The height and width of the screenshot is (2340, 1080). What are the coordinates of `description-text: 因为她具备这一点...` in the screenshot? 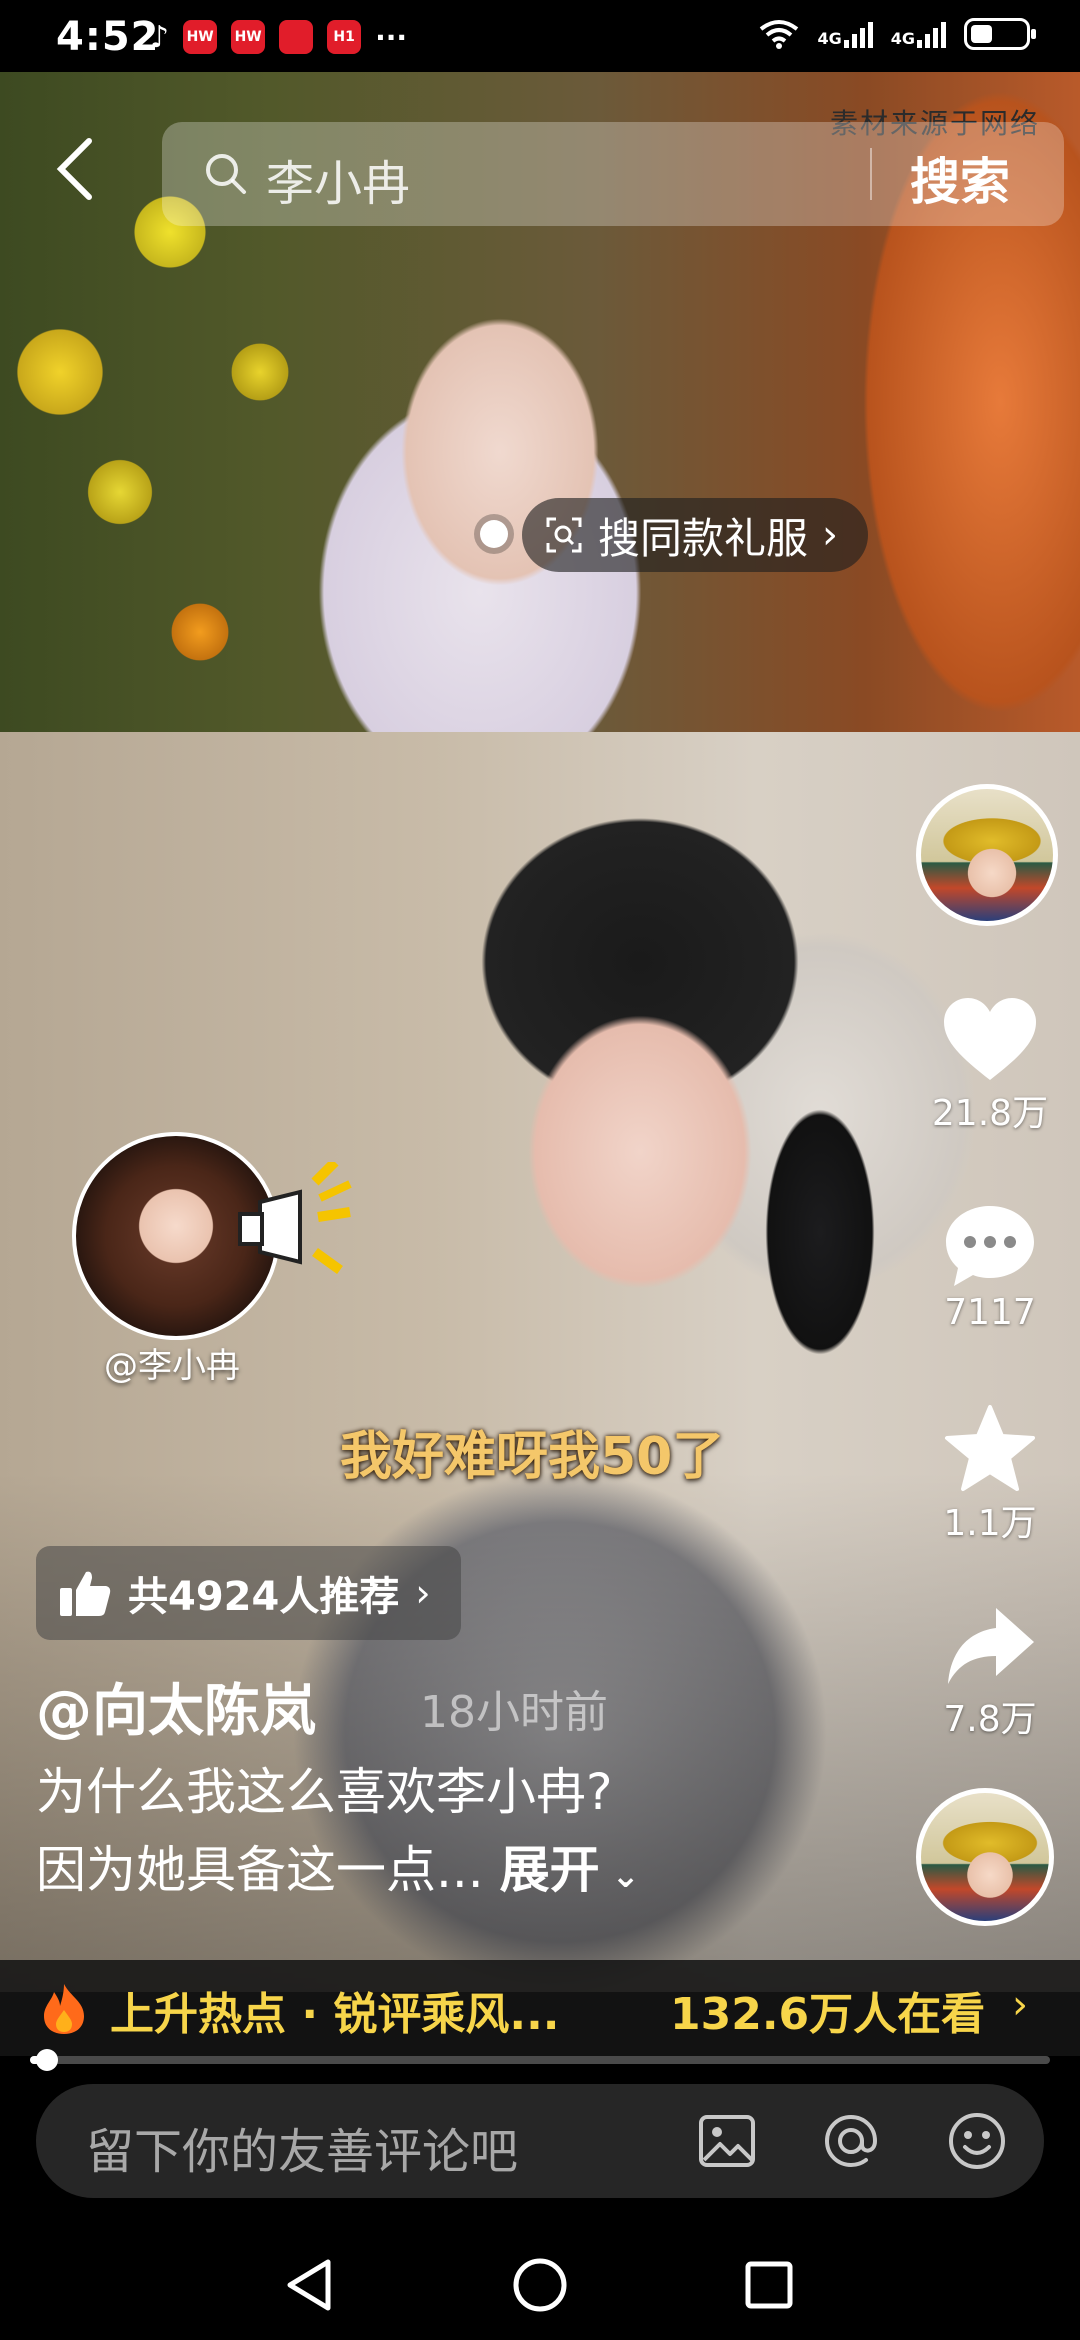 It's located at (260, 1870).